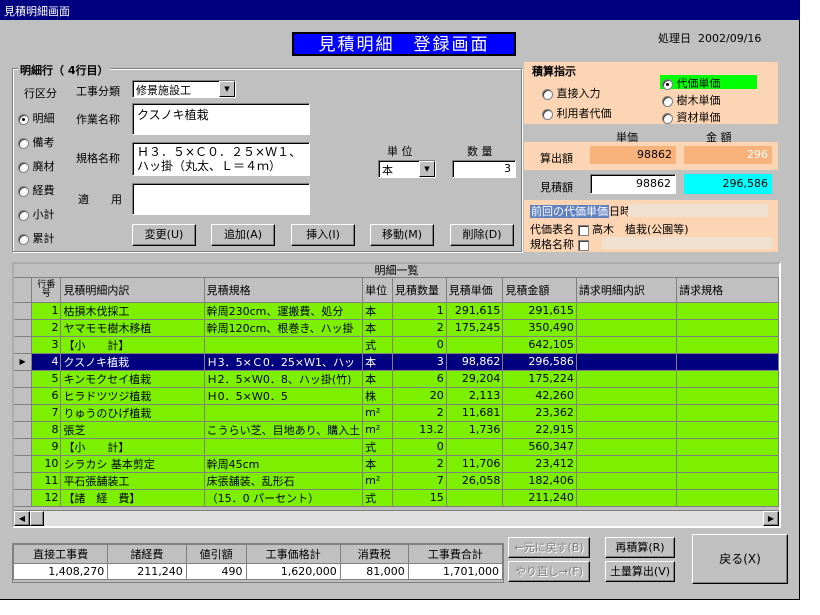 The height and width of the screenshot is (615, 820). I want to click on chevron-down-icon: ▼, so click(227, 89).